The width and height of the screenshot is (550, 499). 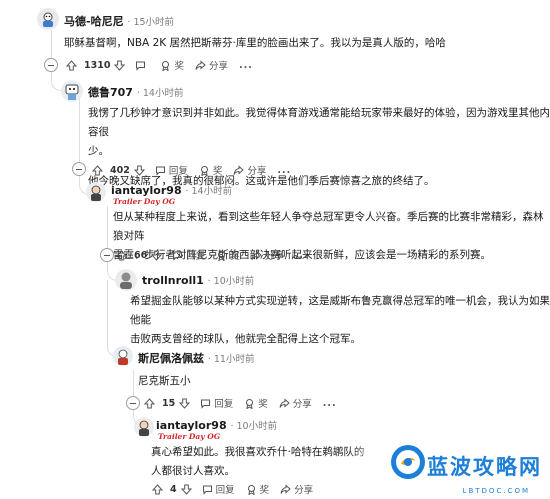 I want to click on reply-button, so click(x=142, y=65).